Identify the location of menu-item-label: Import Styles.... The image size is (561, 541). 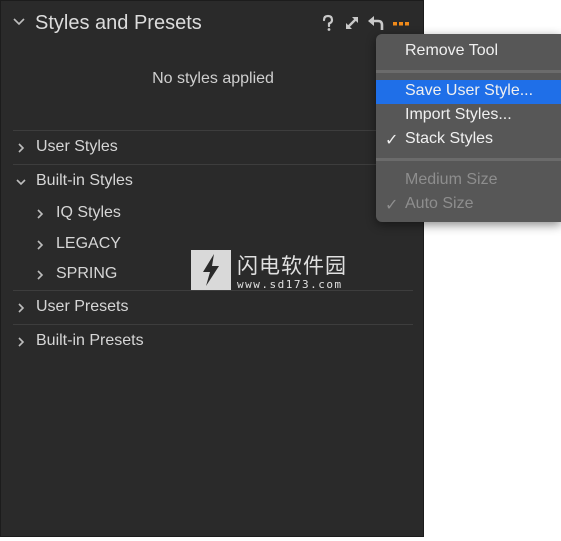
(458, 114).